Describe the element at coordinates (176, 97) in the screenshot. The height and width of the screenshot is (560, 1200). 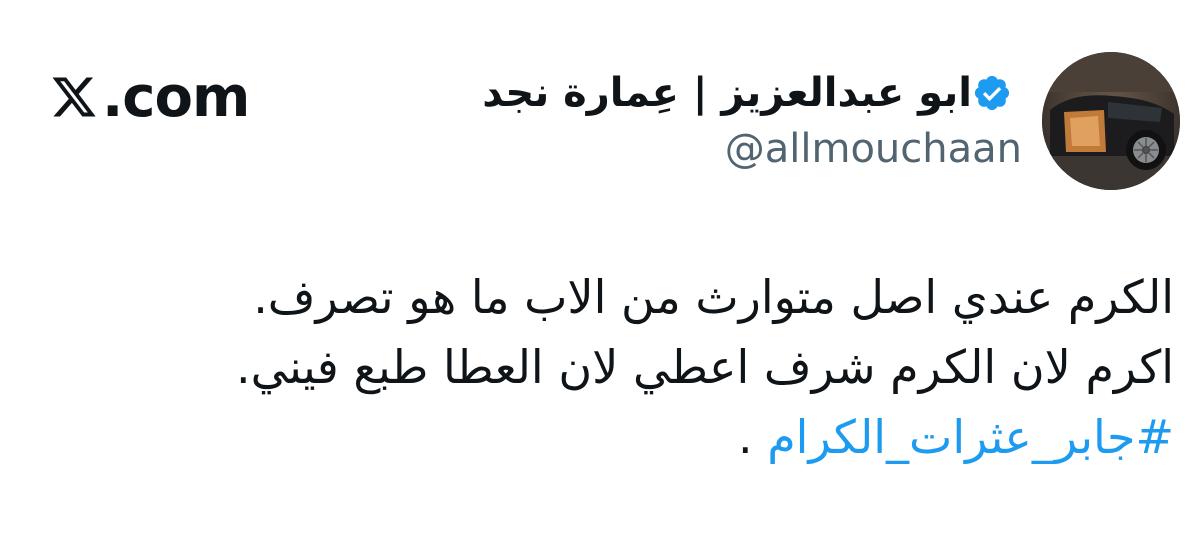
I see `brand-text: .com` at that location.